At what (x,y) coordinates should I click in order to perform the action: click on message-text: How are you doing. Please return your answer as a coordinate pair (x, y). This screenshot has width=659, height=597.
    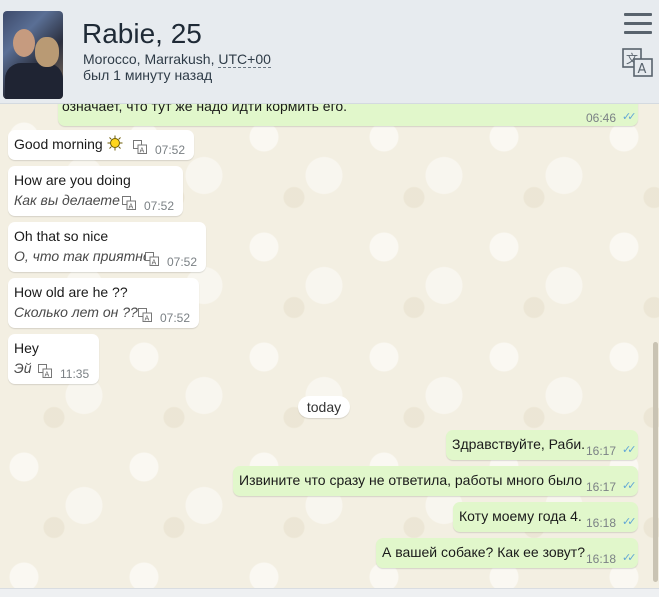
    Looking at the image, I should click on (72, 180).